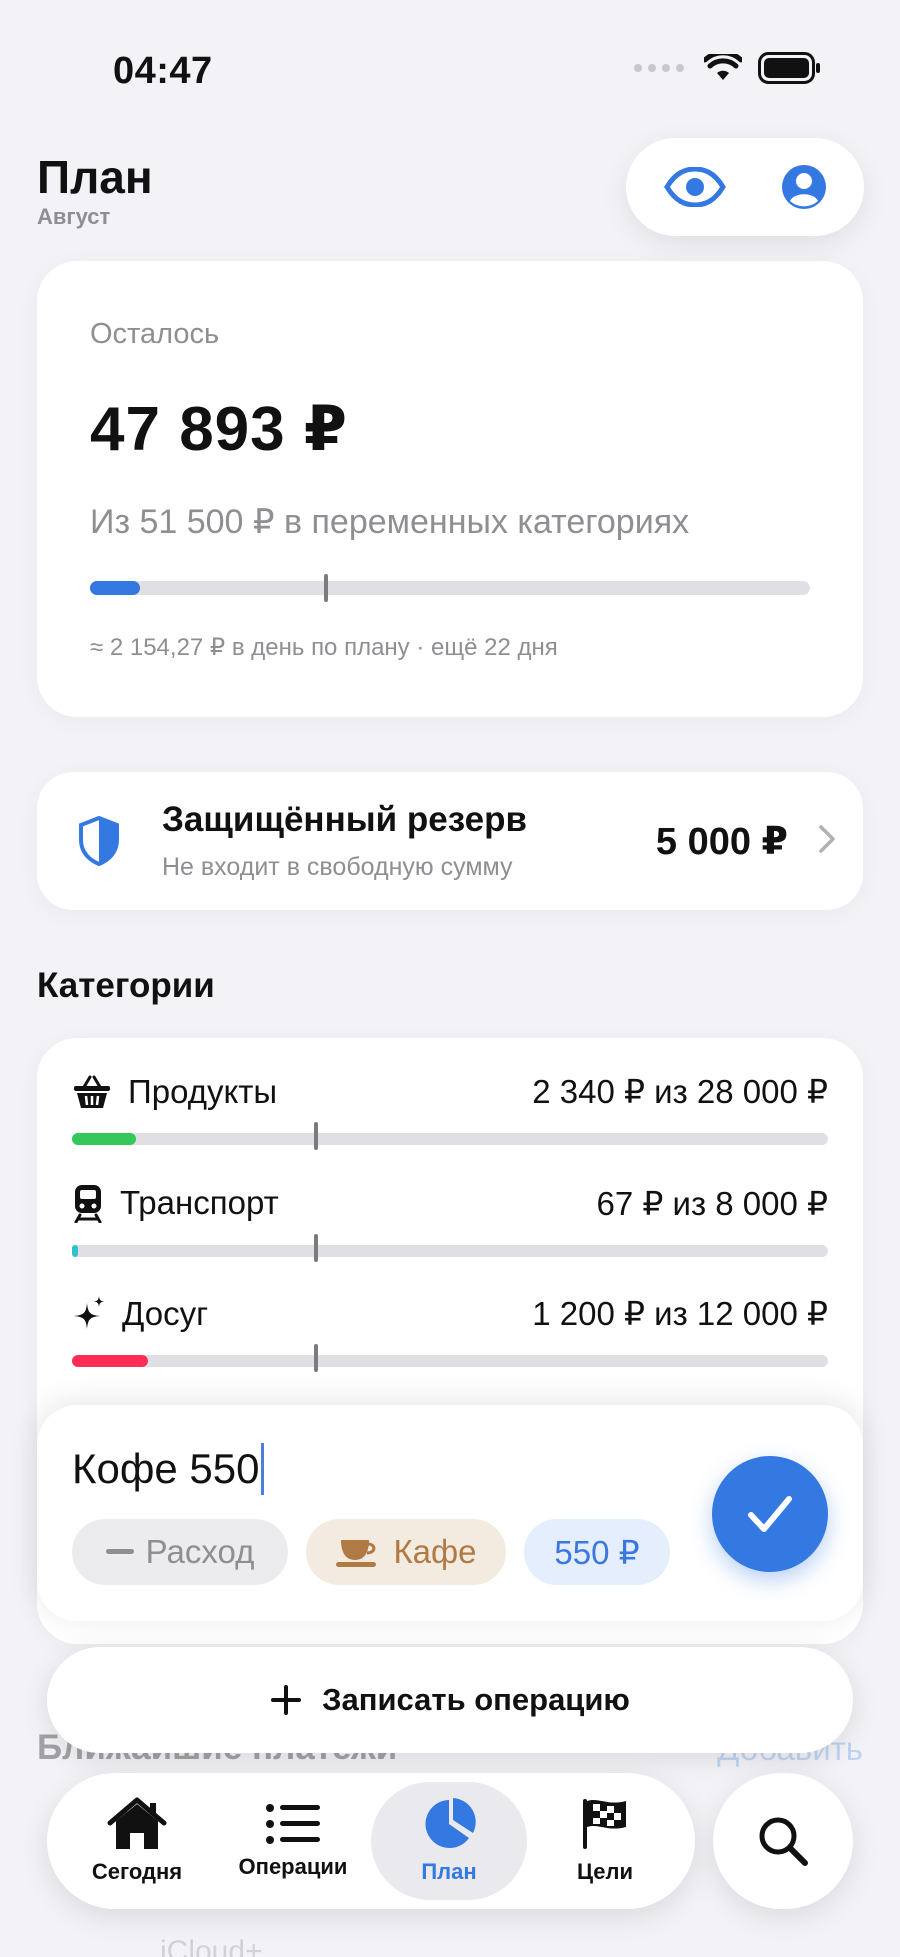 Image resolution: width=900 pixels, height=1957 pixels. Describe the element at coordinates (337, 867) in the screenshot. I see `reserve-subtitle: Не входит в свободную сумму` at that location.